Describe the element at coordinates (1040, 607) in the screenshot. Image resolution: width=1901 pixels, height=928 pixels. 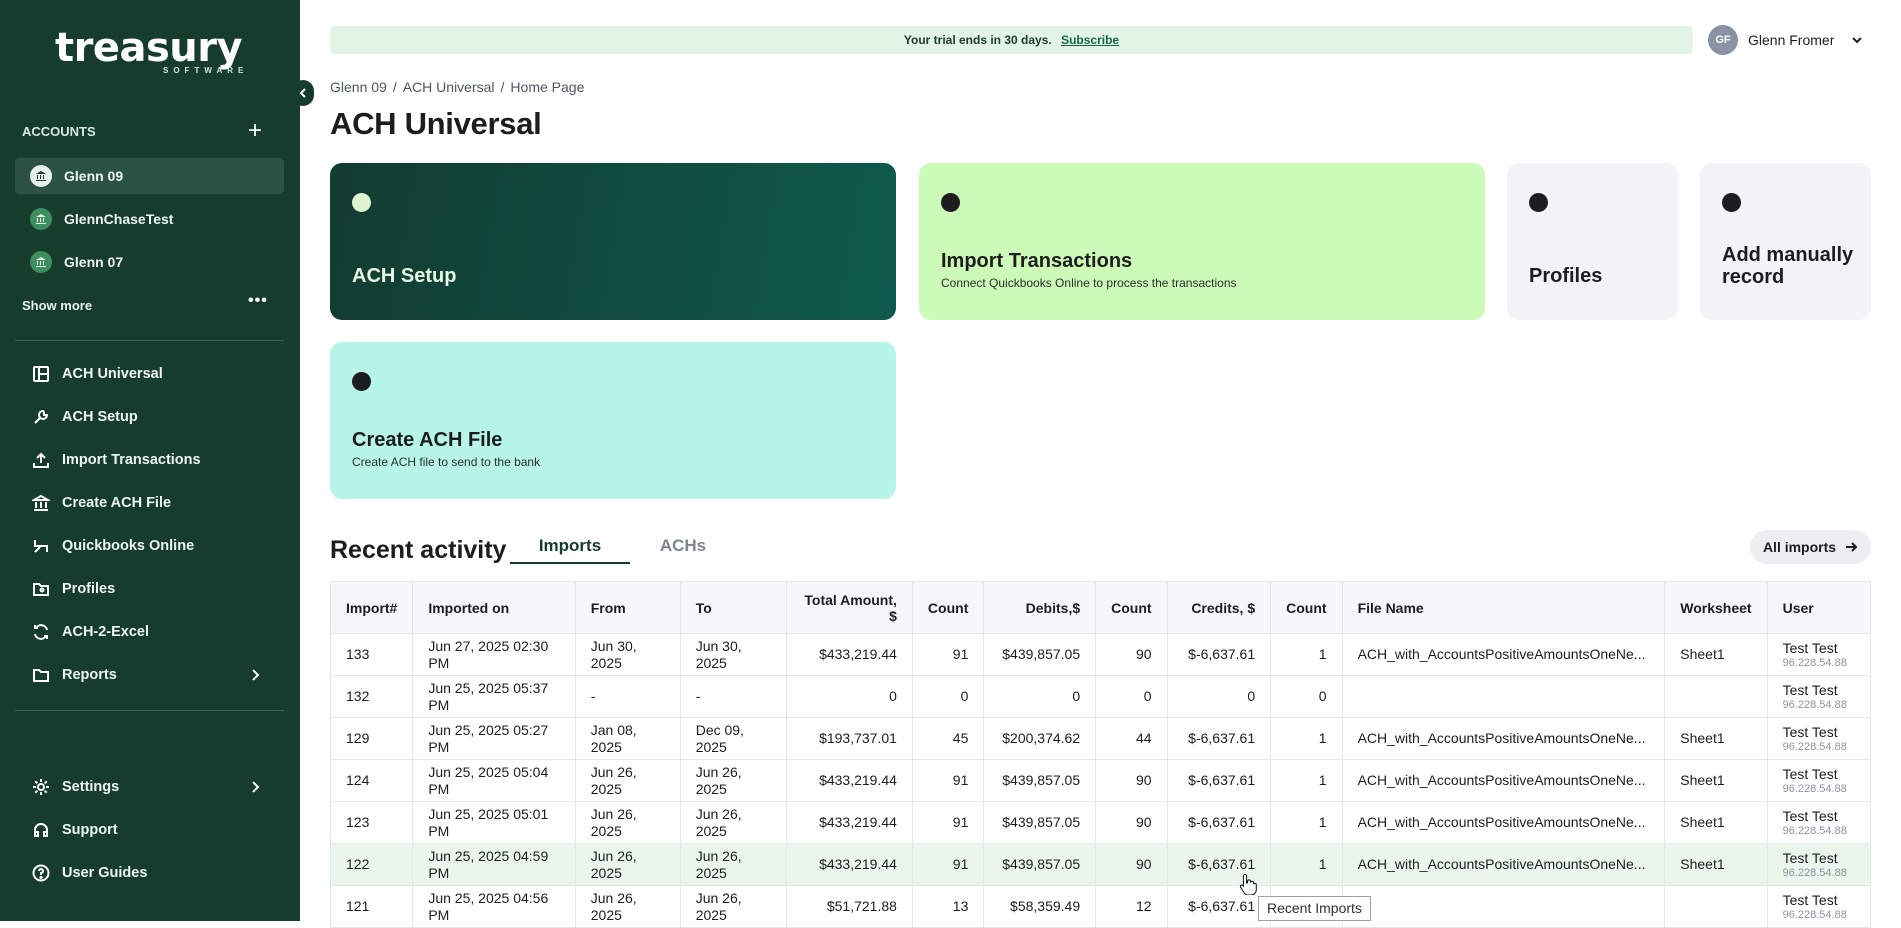
I see `column-header: Debits,$` at that location.